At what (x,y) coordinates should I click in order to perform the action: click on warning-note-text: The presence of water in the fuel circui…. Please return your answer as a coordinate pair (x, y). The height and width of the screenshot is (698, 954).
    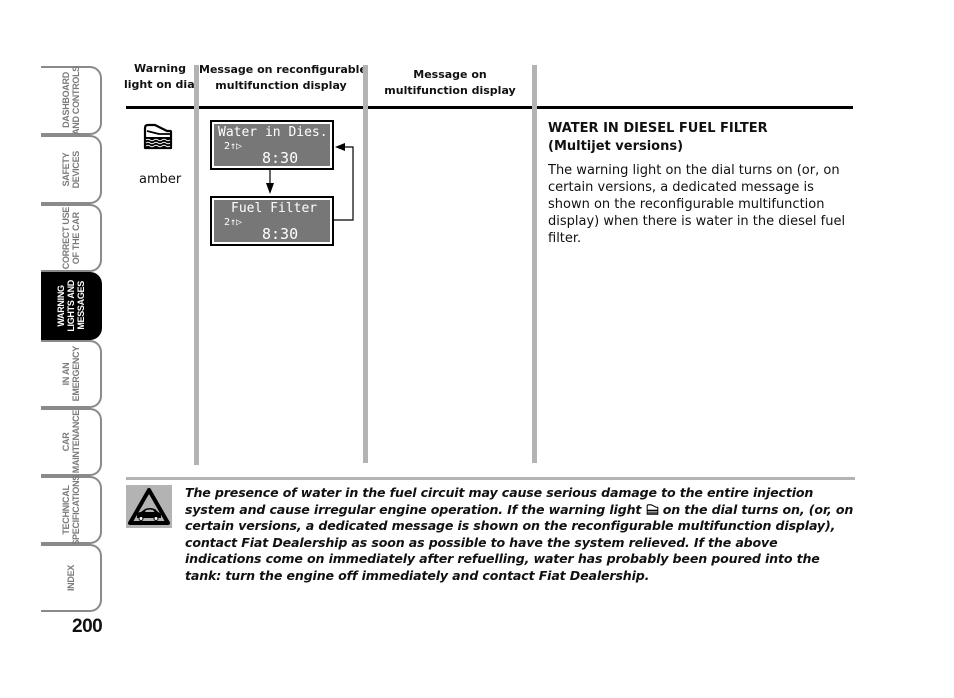
    Looking at the image, I should click on (520, 534).